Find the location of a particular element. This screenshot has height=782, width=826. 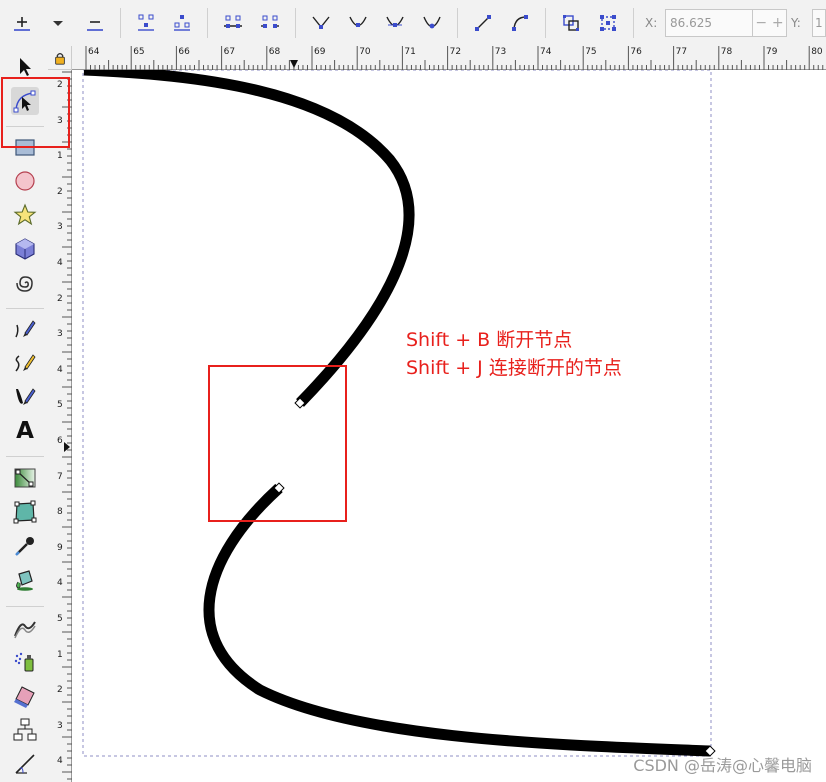

gradient-tool is located at coordinates (25, 478).